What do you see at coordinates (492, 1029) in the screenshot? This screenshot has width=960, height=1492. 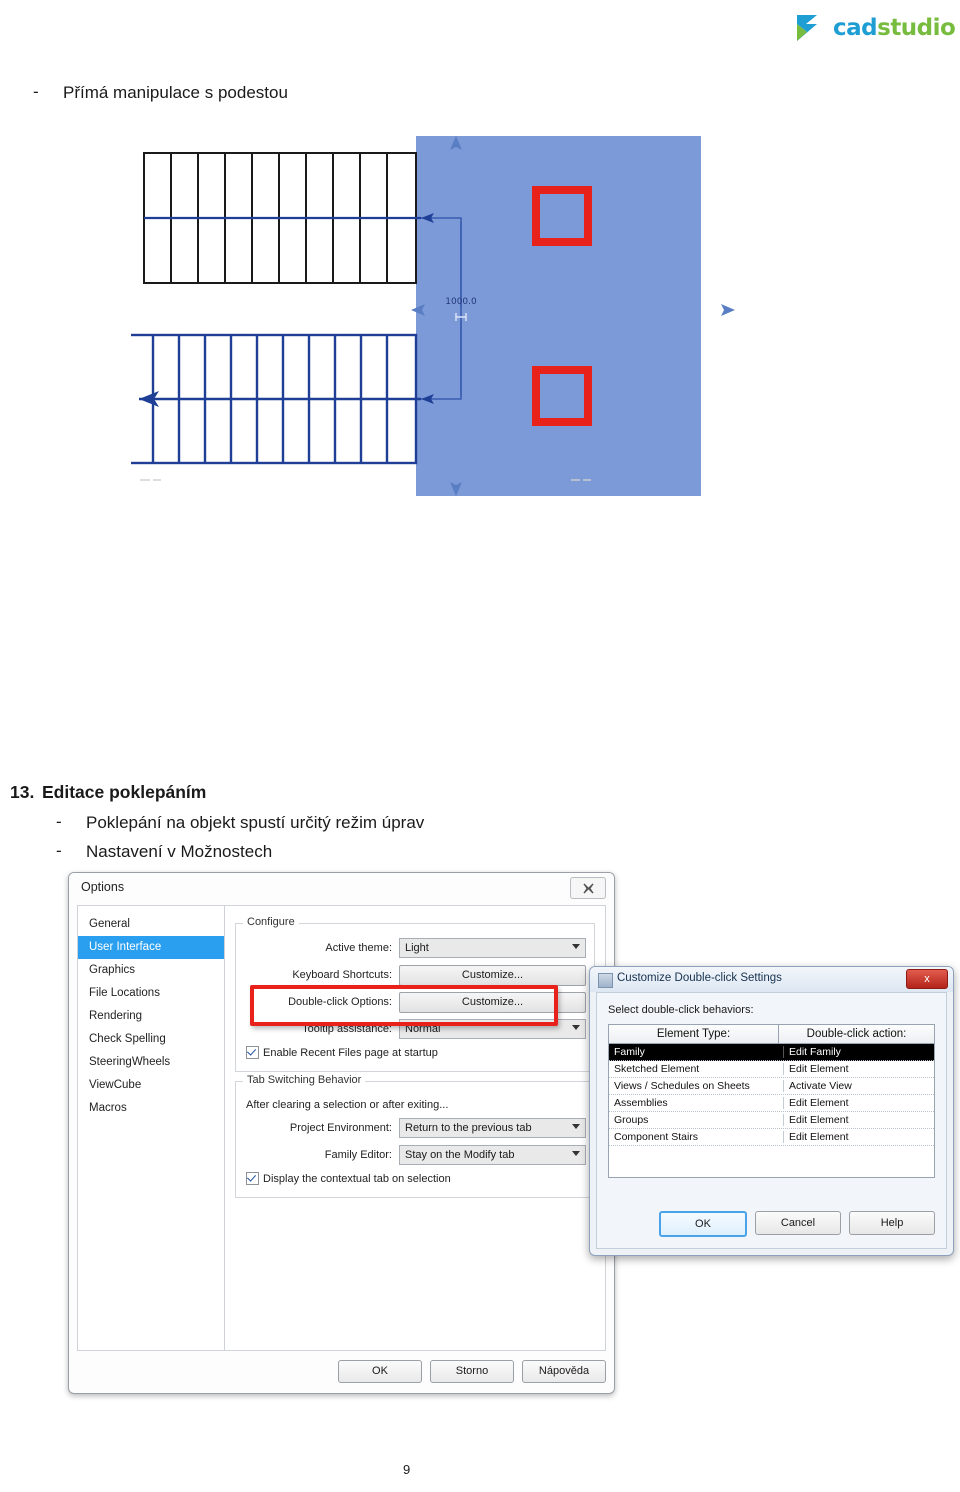 I see `tooltip-assistance-select: Normal` at bounding box center [492, 1029].